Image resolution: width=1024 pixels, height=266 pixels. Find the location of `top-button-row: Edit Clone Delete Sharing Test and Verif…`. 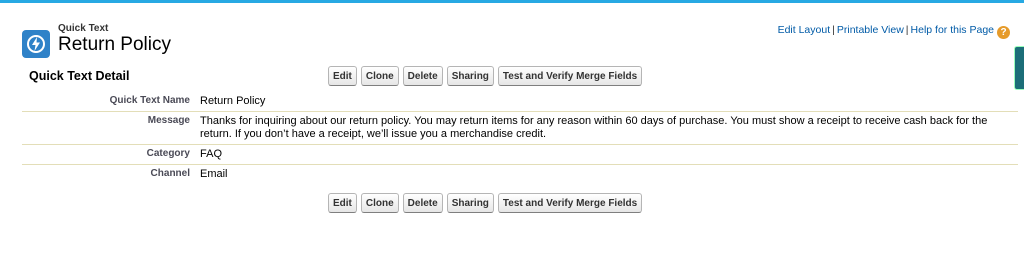

top-button-row: Edit Clone Delete Sharing Test and Verif… is located at coordinates (485, 76).